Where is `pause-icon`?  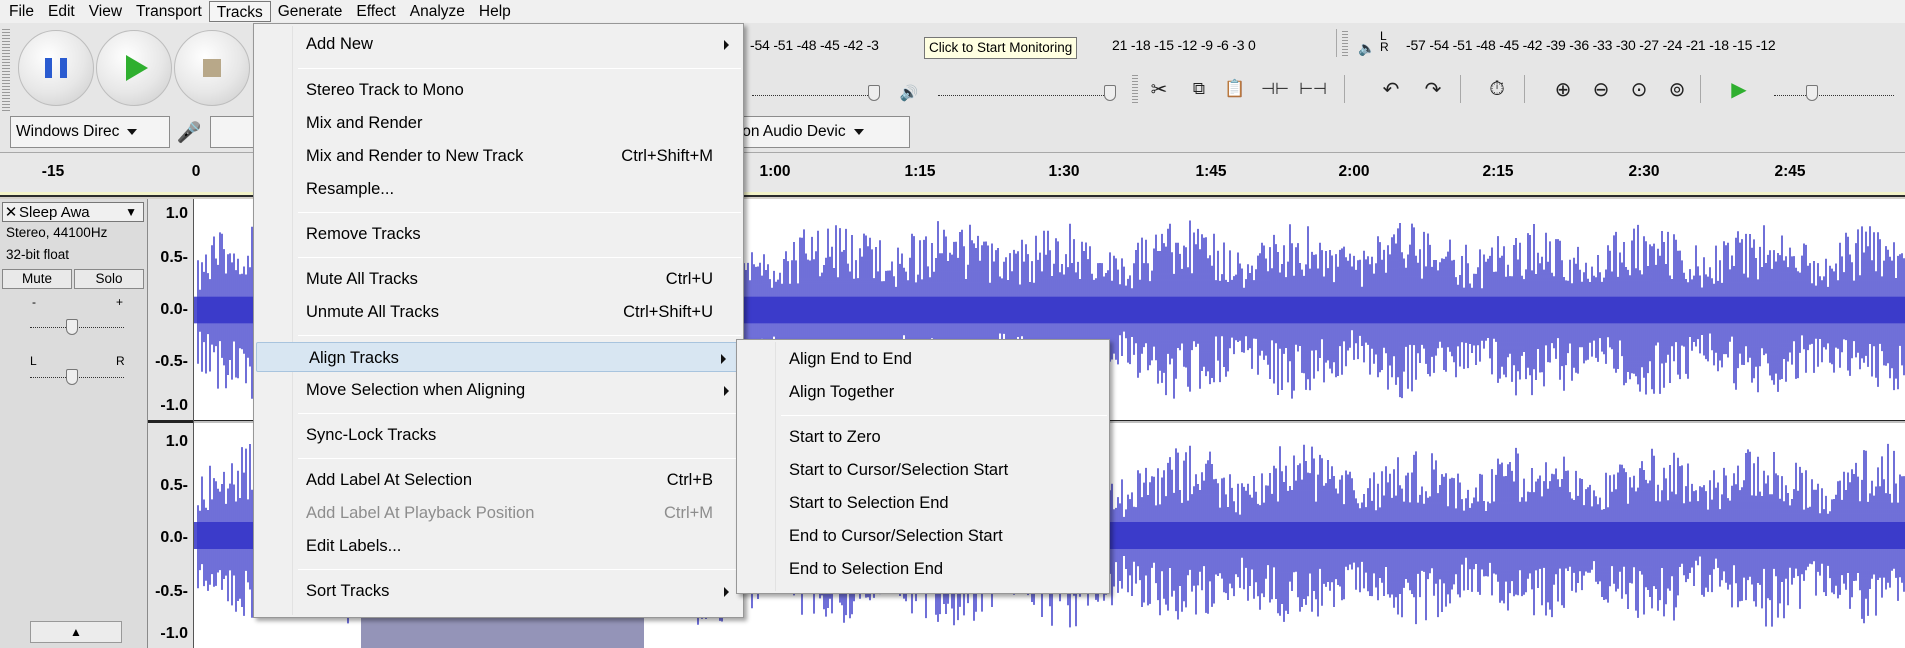
pause-icon is located at coordinates (56, 68).